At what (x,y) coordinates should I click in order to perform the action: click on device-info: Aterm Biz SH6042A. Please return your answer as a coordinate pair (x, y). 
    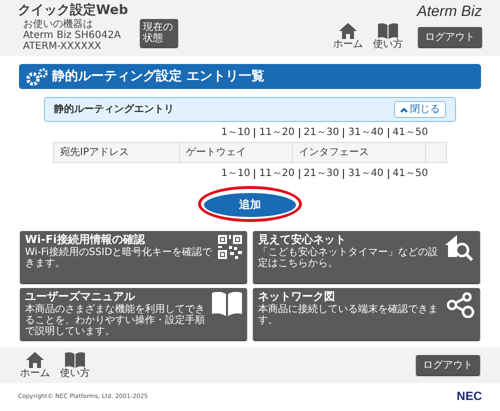
    Looking at the image, I should click on (72, 35).